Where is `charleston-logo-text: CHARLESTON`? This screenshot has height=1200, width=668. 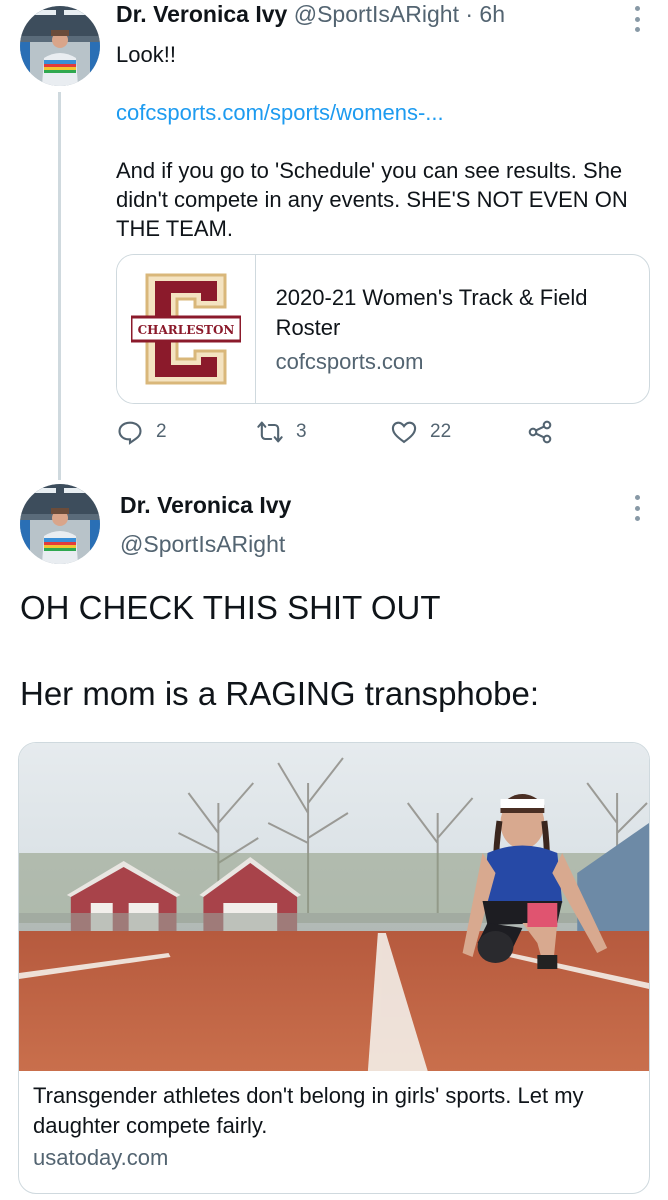 charleston-logo-text: CHARLESTON is located at coordinates (185, 330).